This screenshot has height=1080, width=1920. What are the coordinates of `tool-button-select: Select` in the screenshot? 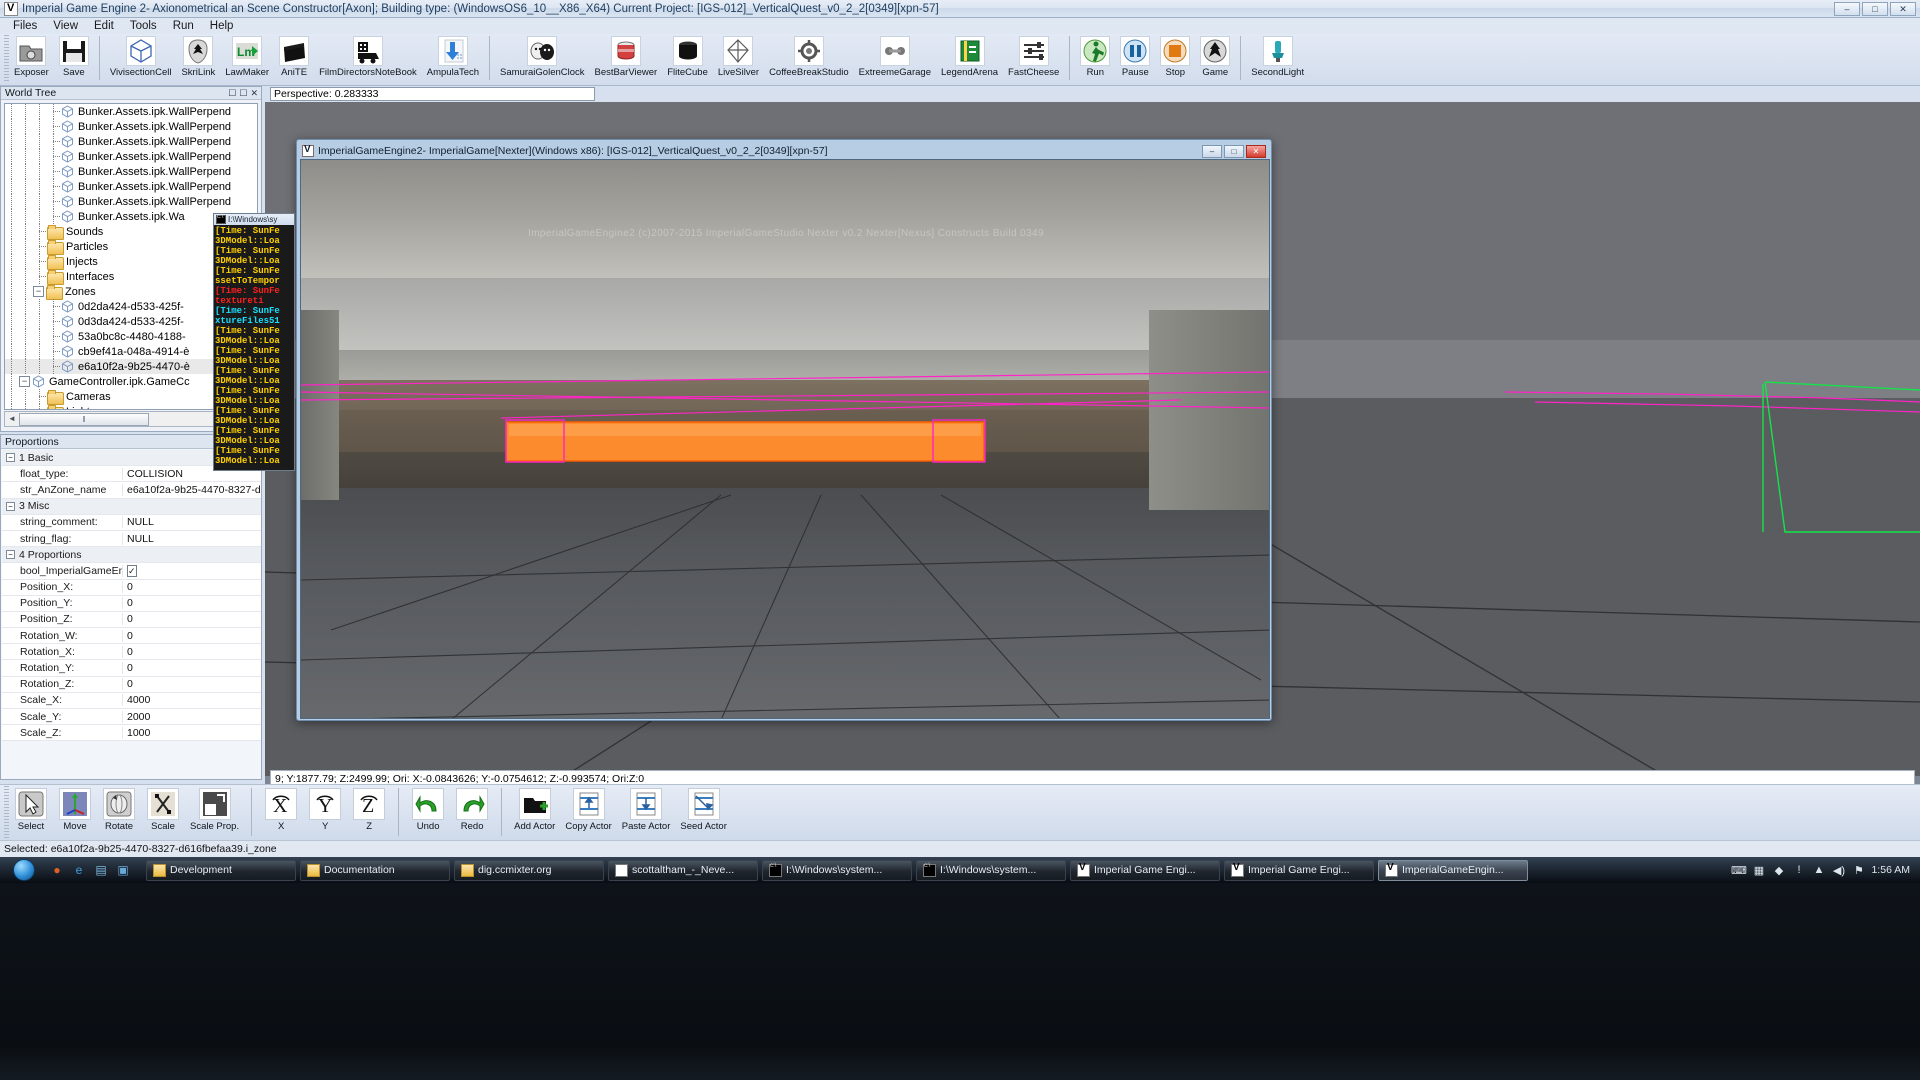 It's located at (31, 808).